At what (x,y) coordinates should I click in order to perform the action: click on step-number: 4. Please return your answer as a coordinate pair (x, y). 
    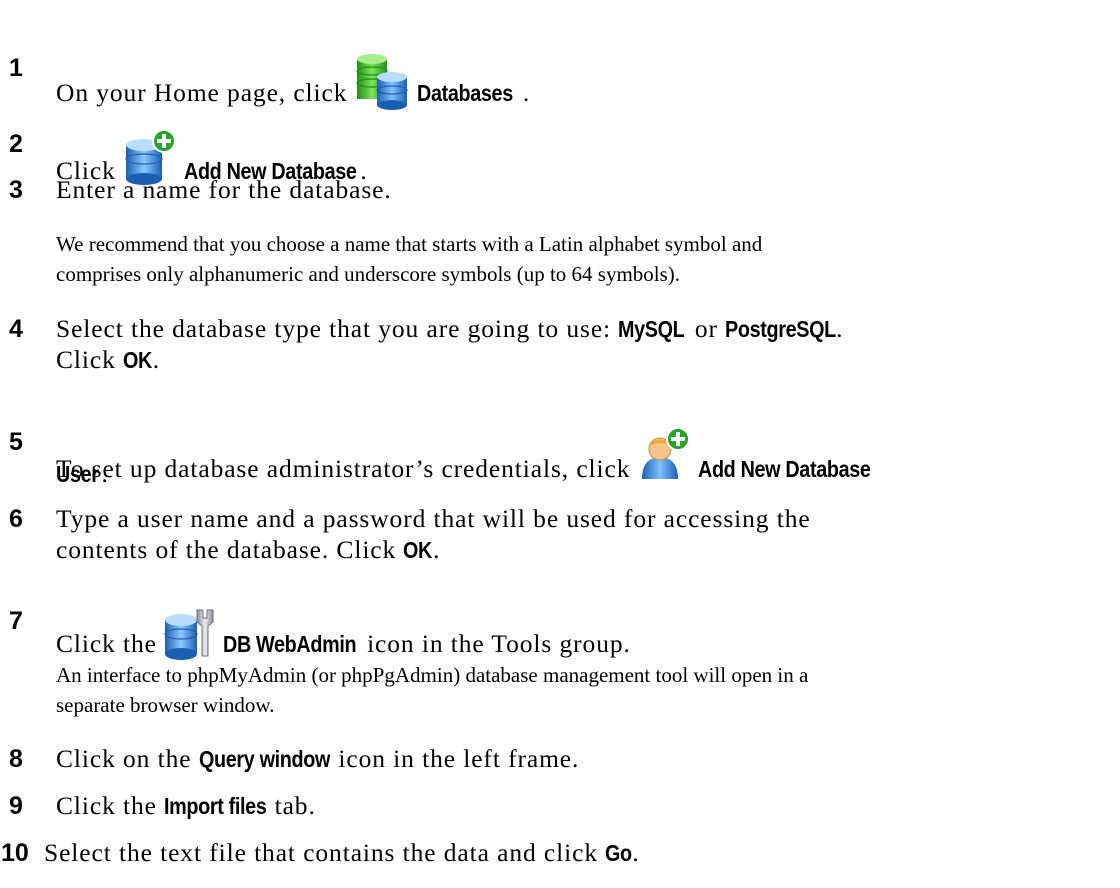
    Looking at the image, I should click on (16, 329).